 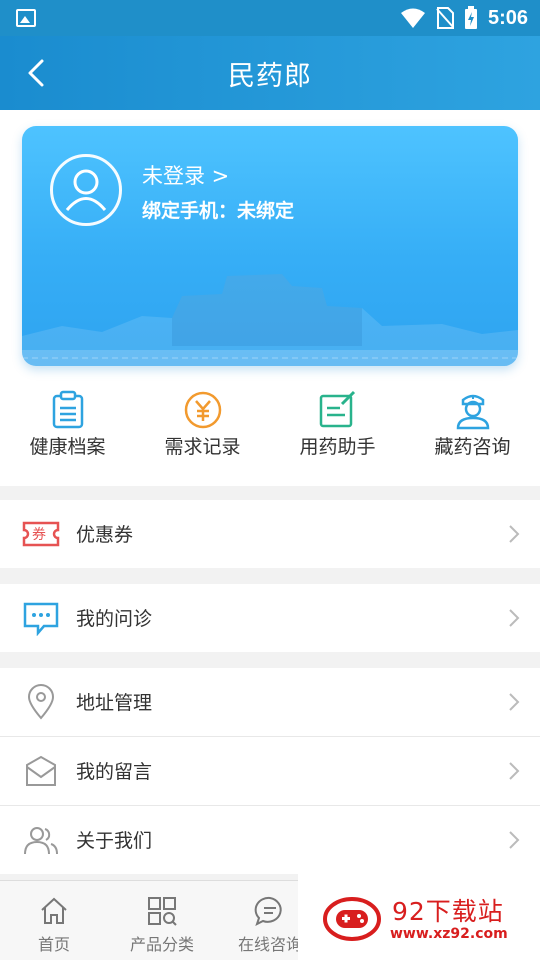 I want to click on quick-label: 需求记录, so click(x=202, y=447).